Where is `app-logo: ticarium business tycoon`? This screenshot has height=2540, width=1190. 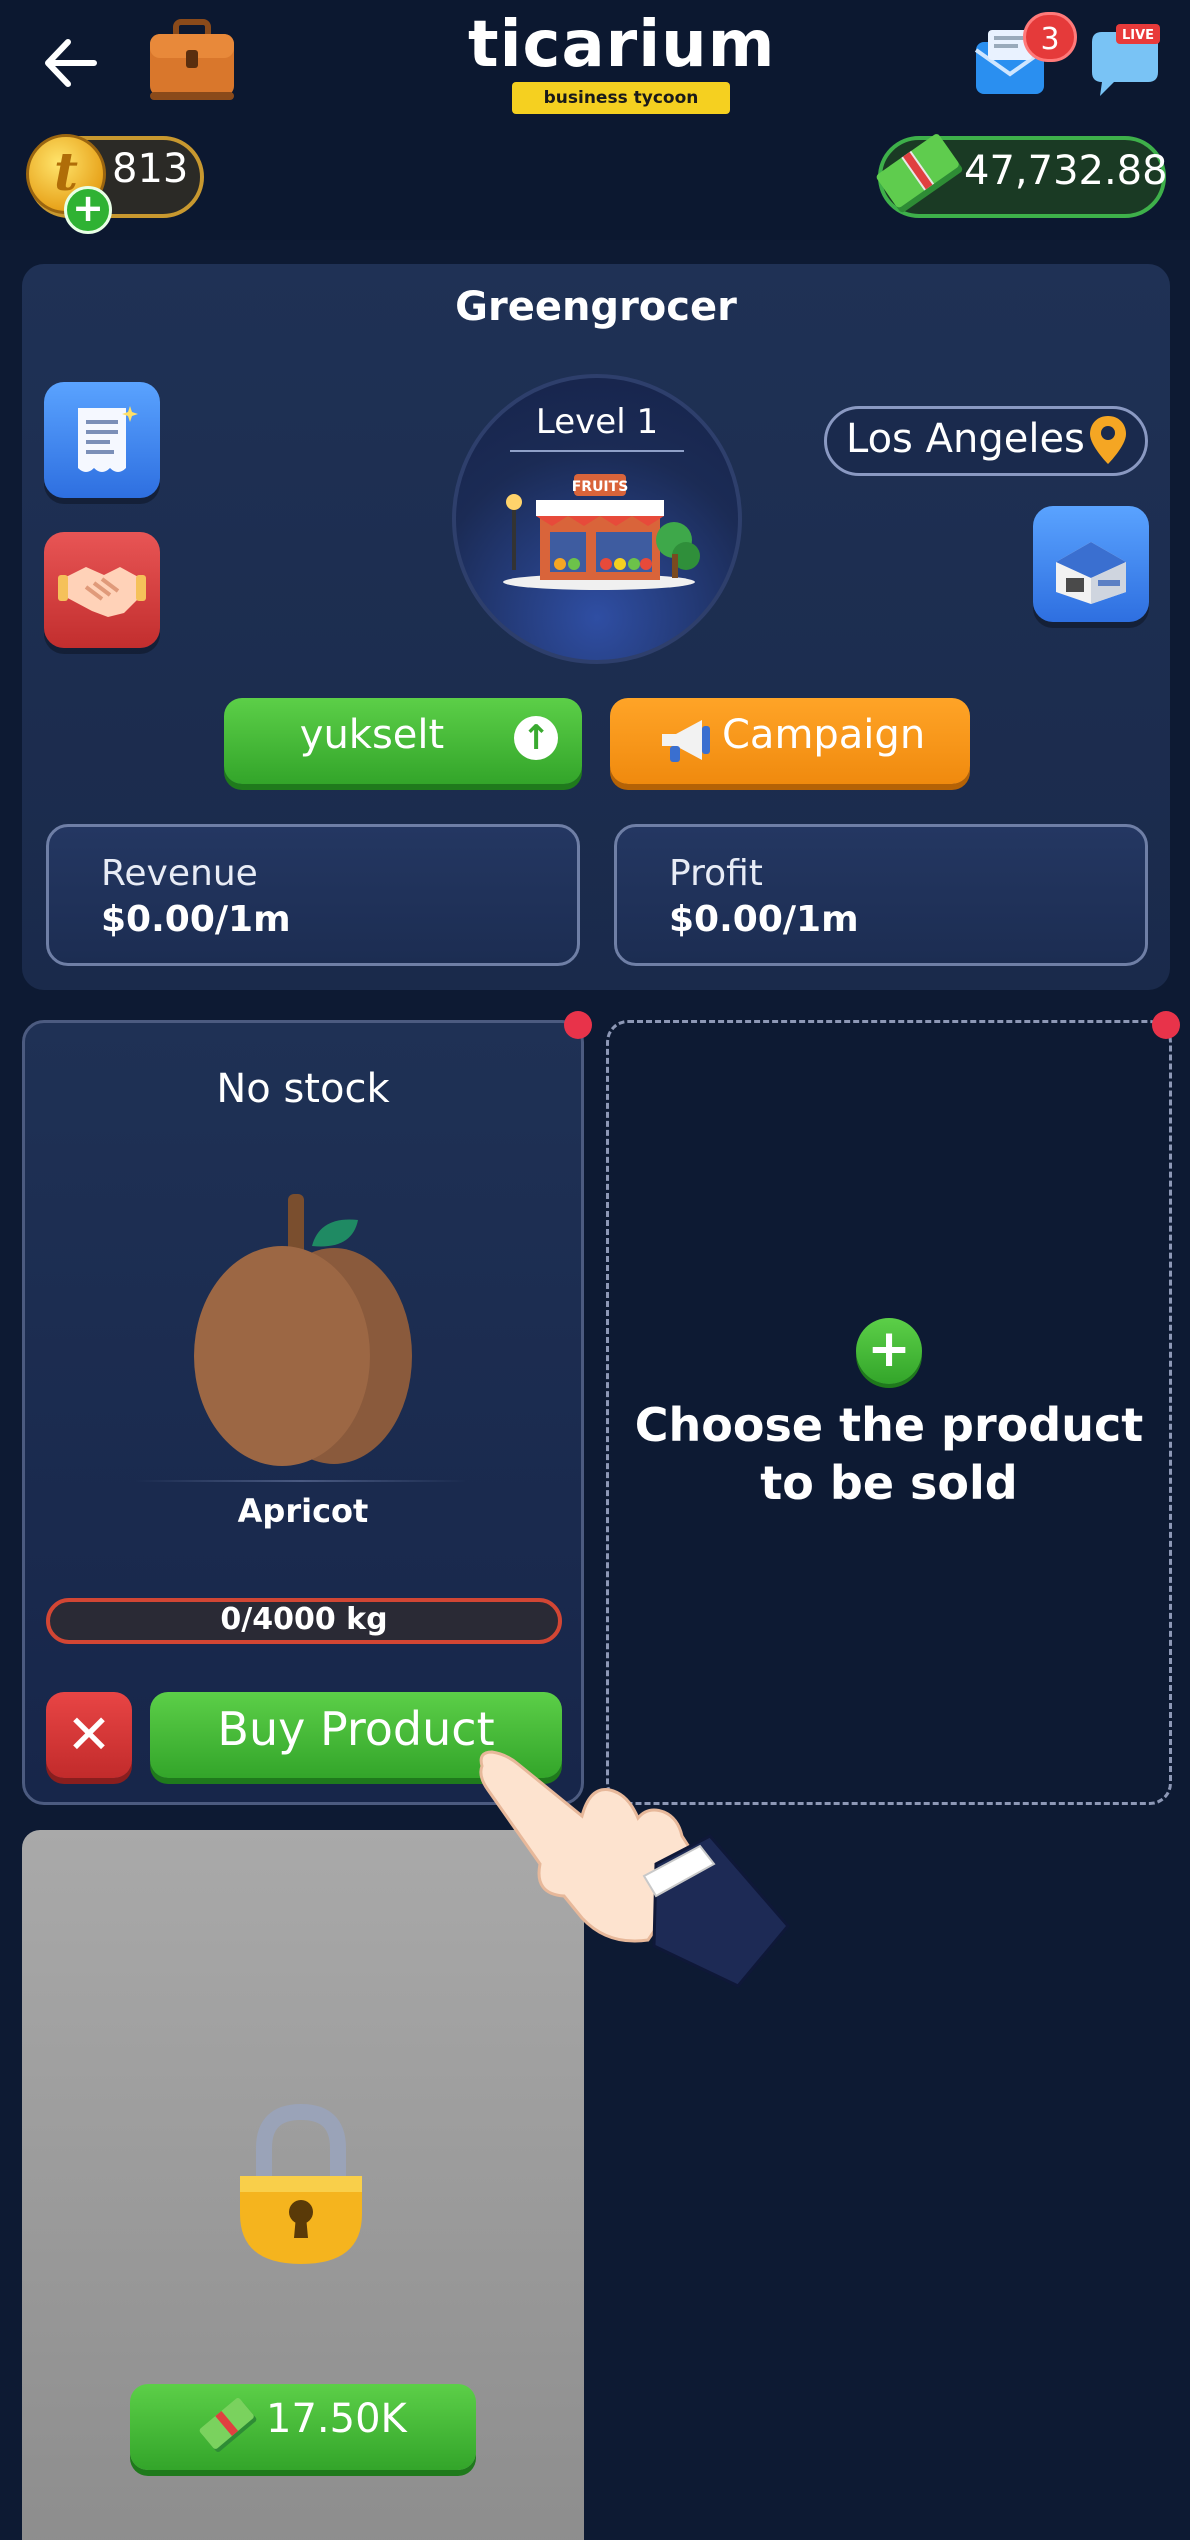 app-logo: ticarium business tycoon is located at coordinates (617, 63).